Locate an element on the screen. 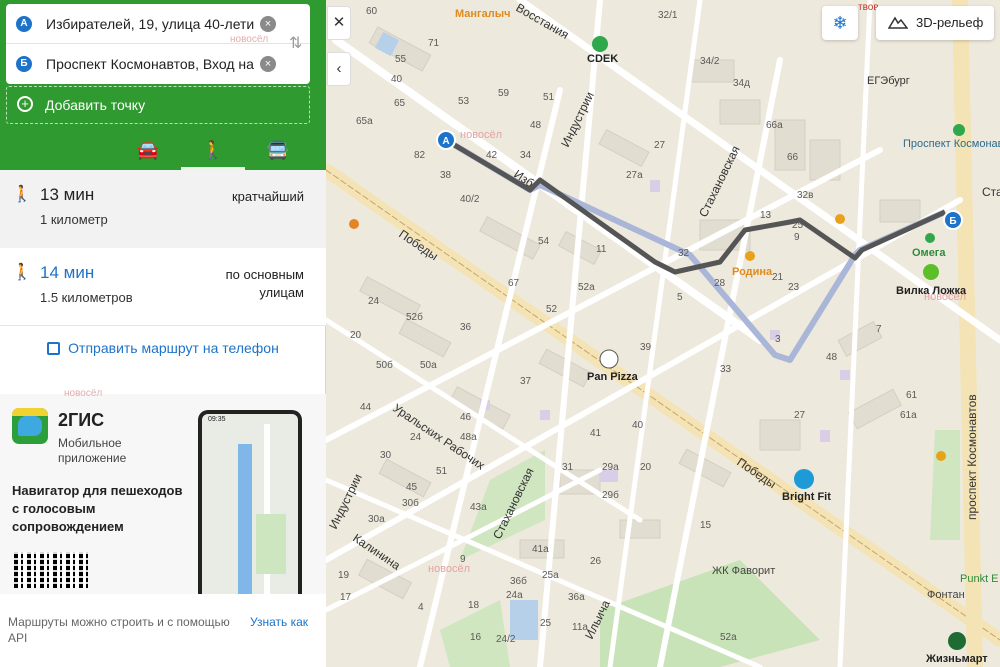  clear-point-a-icon: × is located at coordinates (268, 24).